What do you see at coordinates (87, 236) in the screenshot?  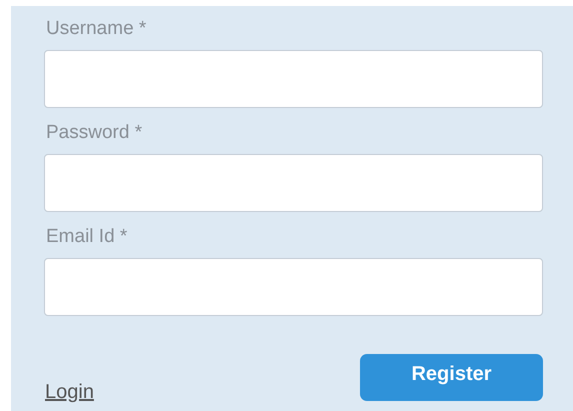 I see `field-label: Email Id *` at bounding box center [87, 236].